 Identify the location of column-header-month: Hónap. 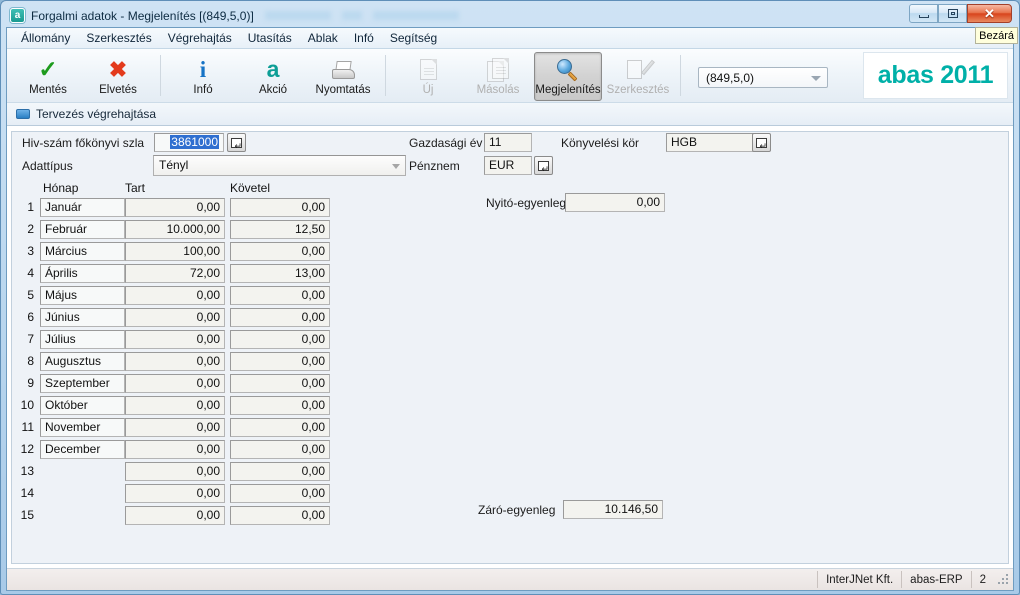
(61, 188).